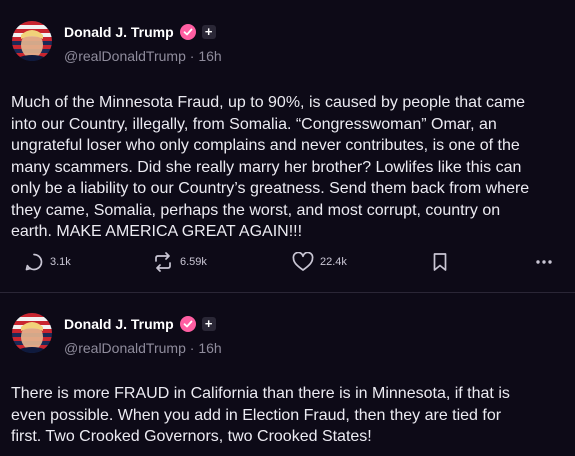 The image size is (575, 456). I want to click on action-bar: 3.1k 6.59k 22.4k, so click(291, 264).